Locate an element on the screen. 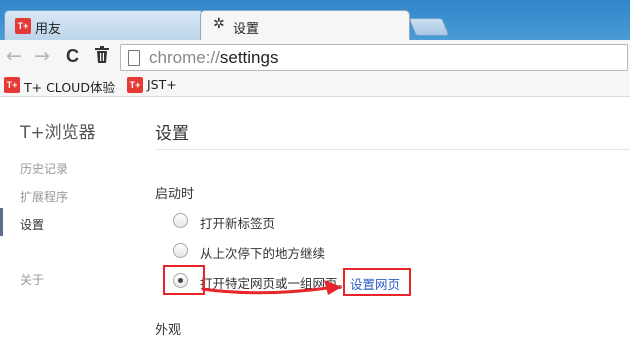 Image resolution: width=630 pixels, height=342 pixels. annotation-box-link is located at coordinates (377, 282).